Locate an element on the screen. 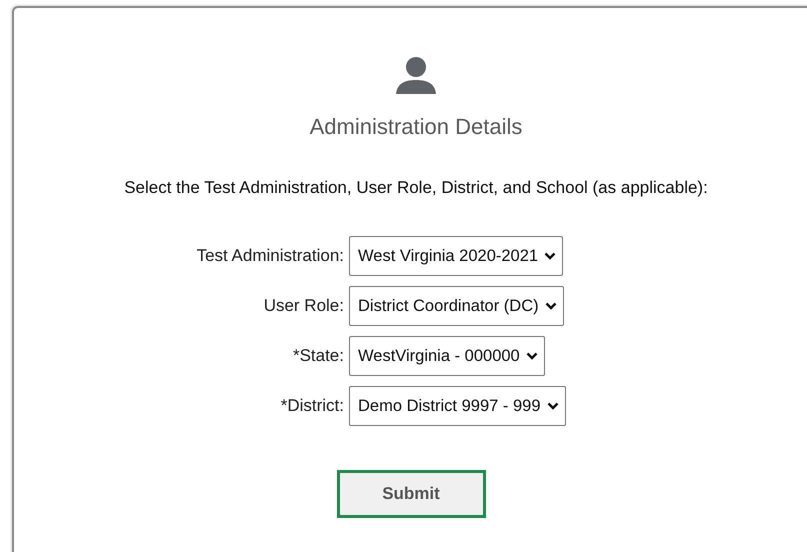 This screenshot has height=552, width=807. field-label: *State: is located at coordinates (318, 356).